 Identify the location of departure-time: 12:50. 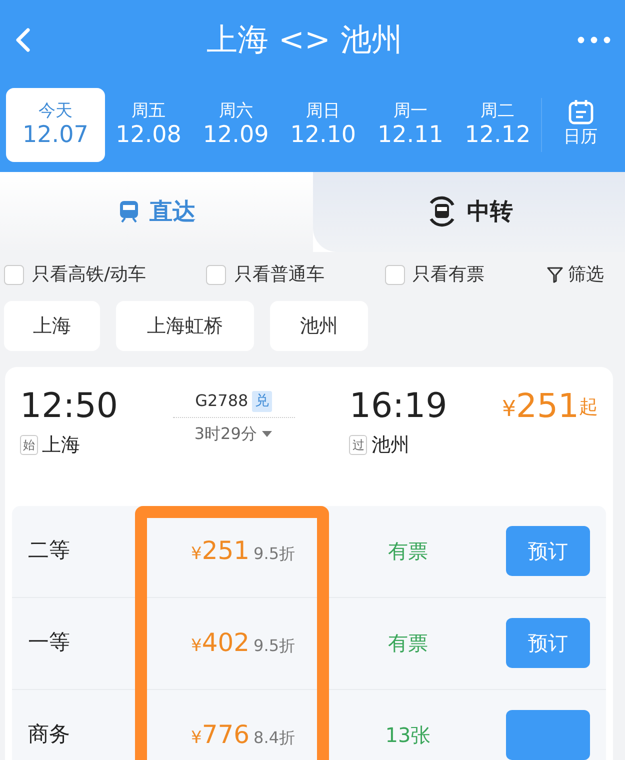
(69, 406).